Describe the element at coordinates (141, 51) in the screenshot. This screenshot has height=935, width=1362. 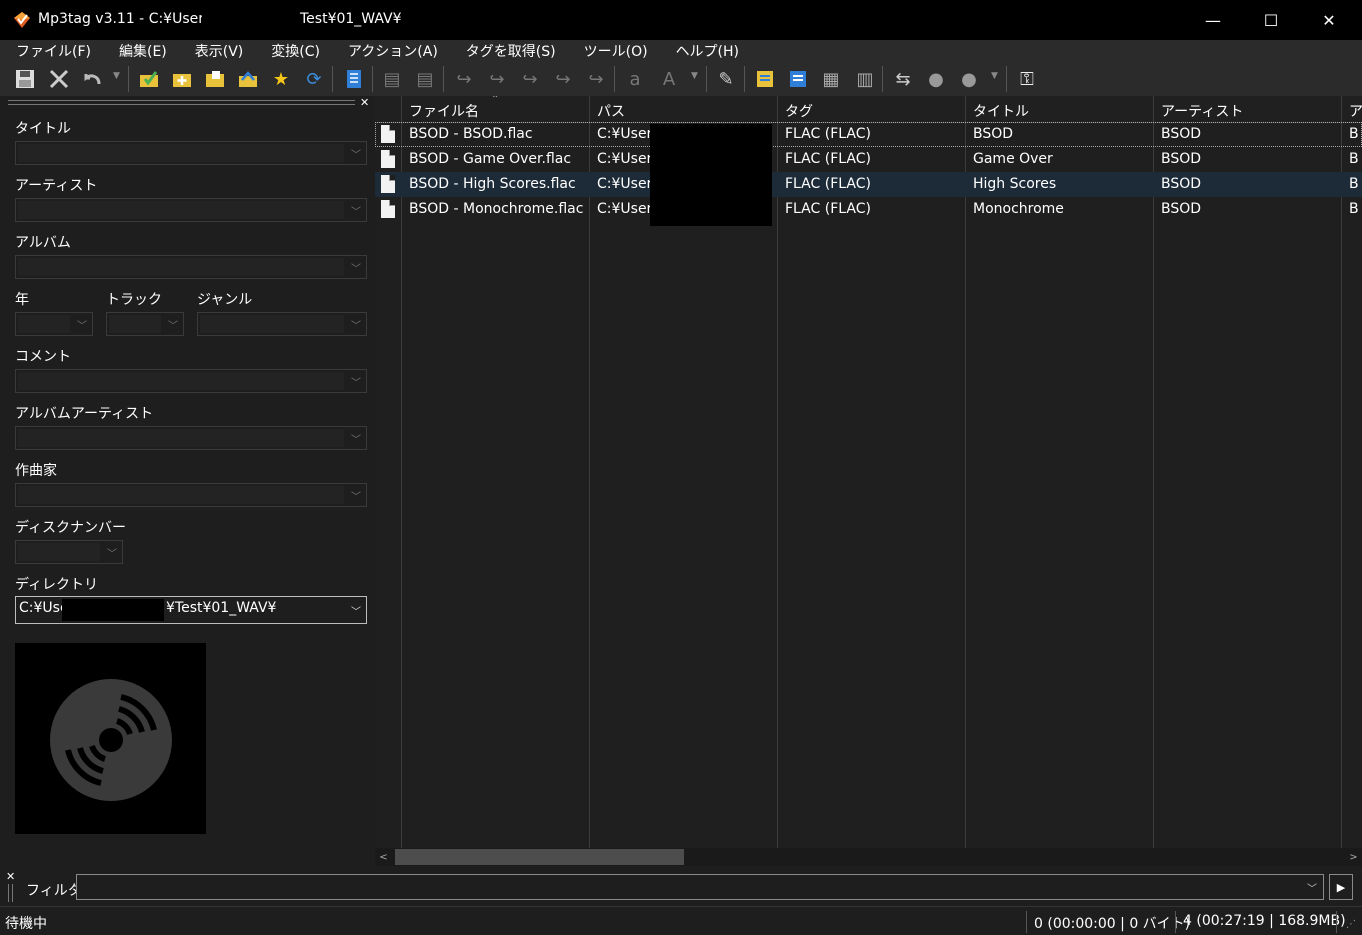
I see `menu-edit: 編集(E)` at that location.